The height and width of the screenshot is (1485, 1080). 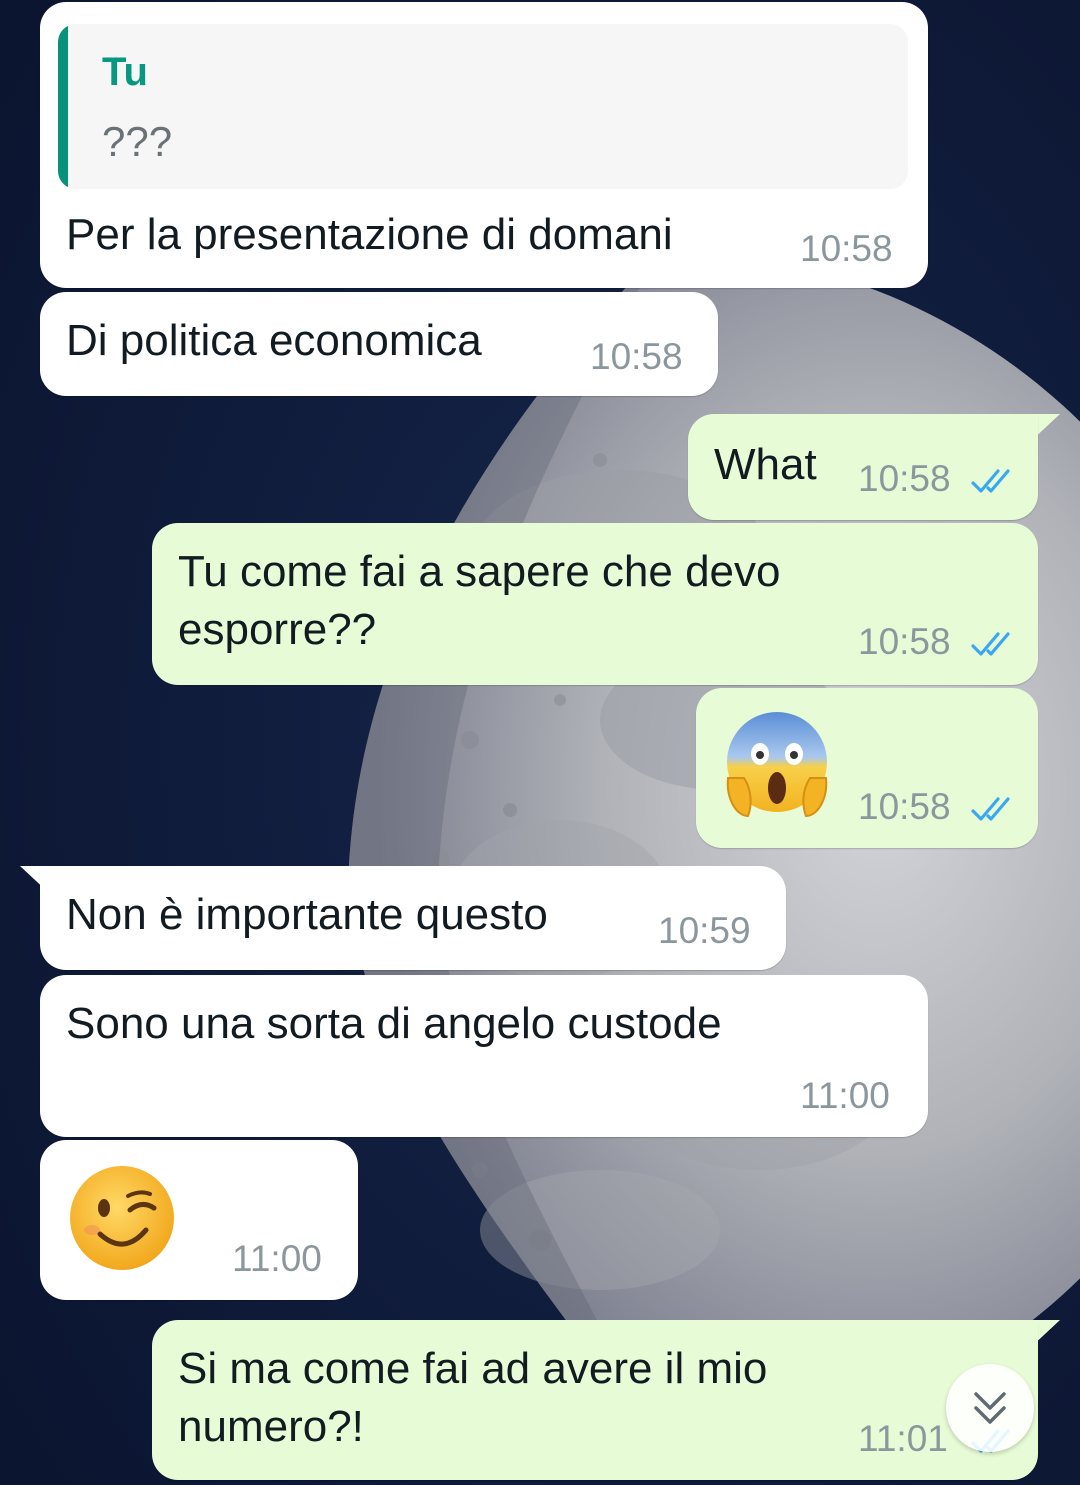 I want to click on message-bubble-outgoing: What 10:58, so click(x=863, y=467).